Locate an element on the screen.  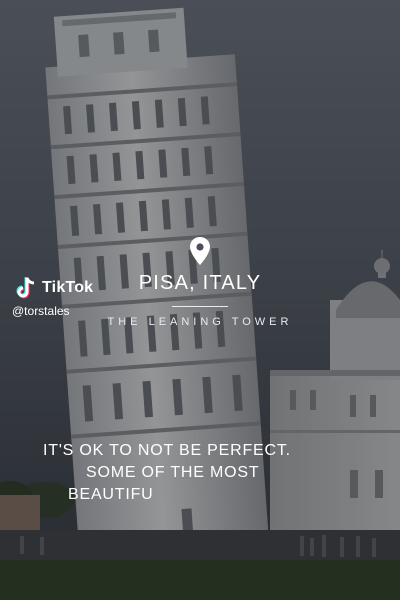
caption-line-2: SOME OF THE MOST is located at coordinates (173, 472).